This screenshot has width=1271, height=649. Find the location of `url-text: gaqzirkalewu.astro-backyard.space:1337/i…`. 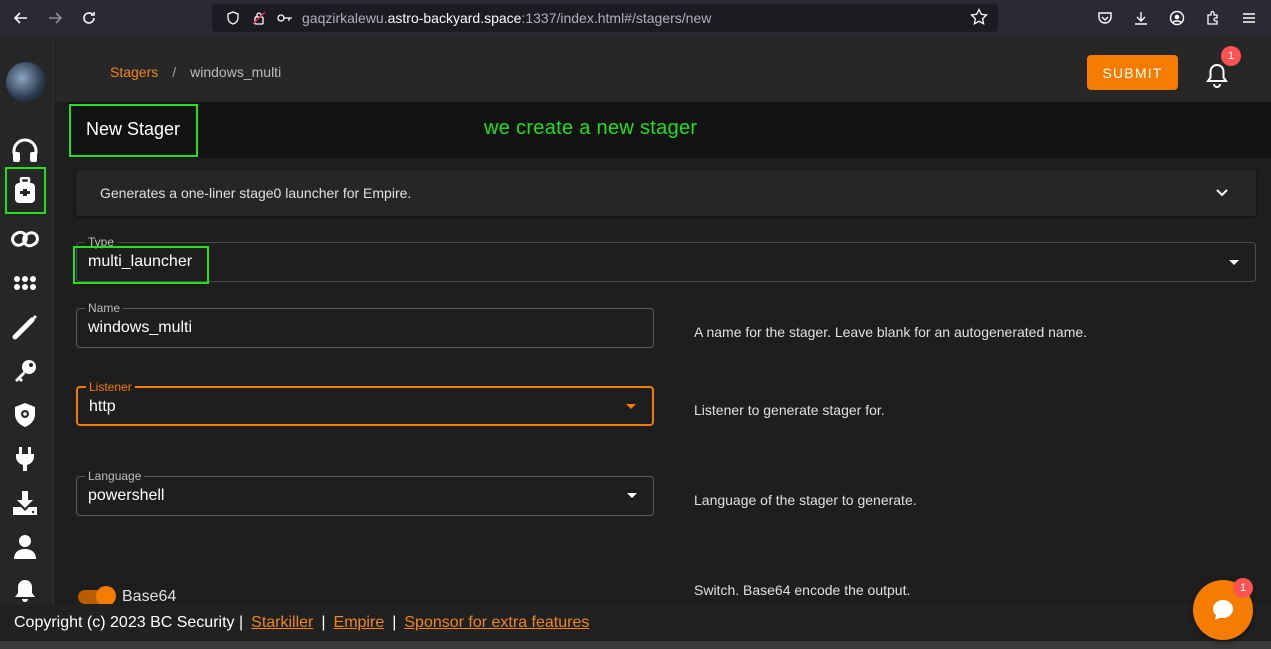

url-text: gaqzirkalewu.astro-backyard.space:1337/i… is located at coordinates (507, 18).